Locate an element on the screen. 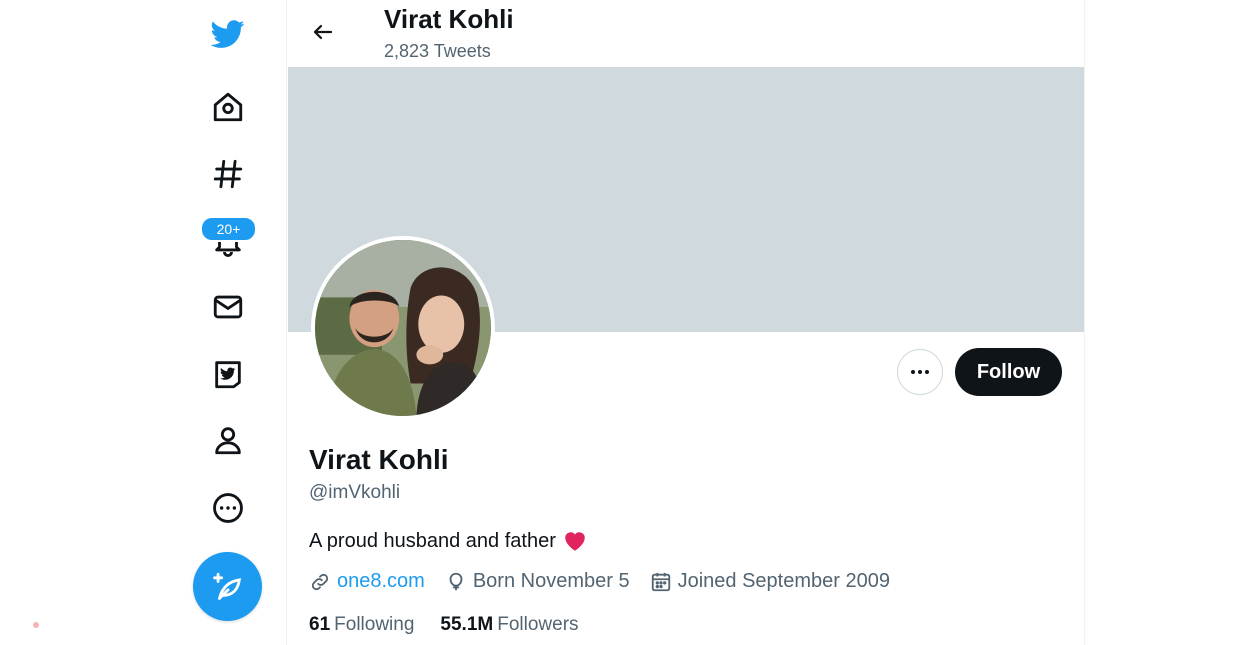 The image size is (1250, 645). decorative-dot is located at coordinates (36, 625).